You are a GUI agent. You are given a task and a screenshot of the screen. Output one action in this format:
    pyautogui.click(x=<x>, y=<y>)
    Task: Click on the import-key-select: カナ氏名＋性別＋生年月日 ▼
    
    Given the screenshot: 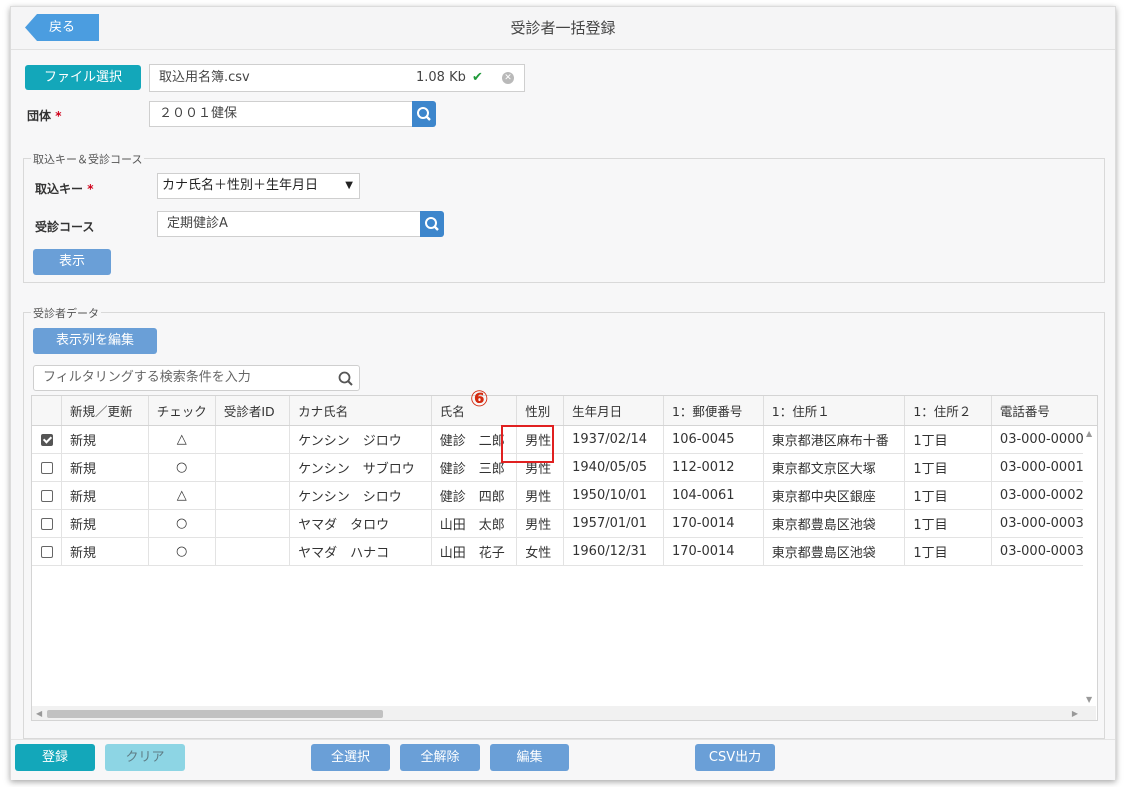 What is the action you would take?
    pyautogui.click(x=258, y=186)
    